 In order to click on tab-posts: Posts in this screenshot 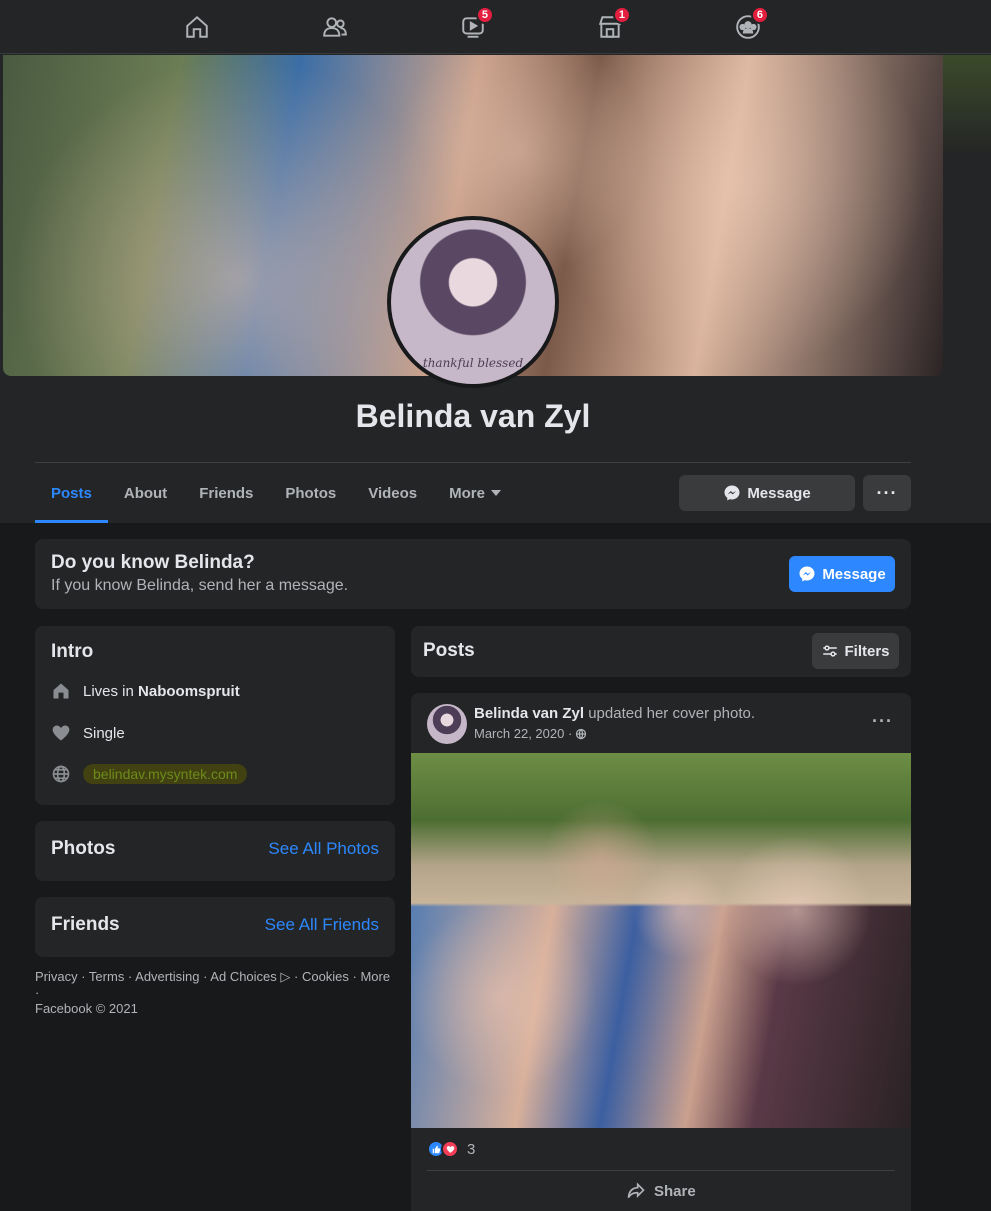, I will do `click(71, 493)`.